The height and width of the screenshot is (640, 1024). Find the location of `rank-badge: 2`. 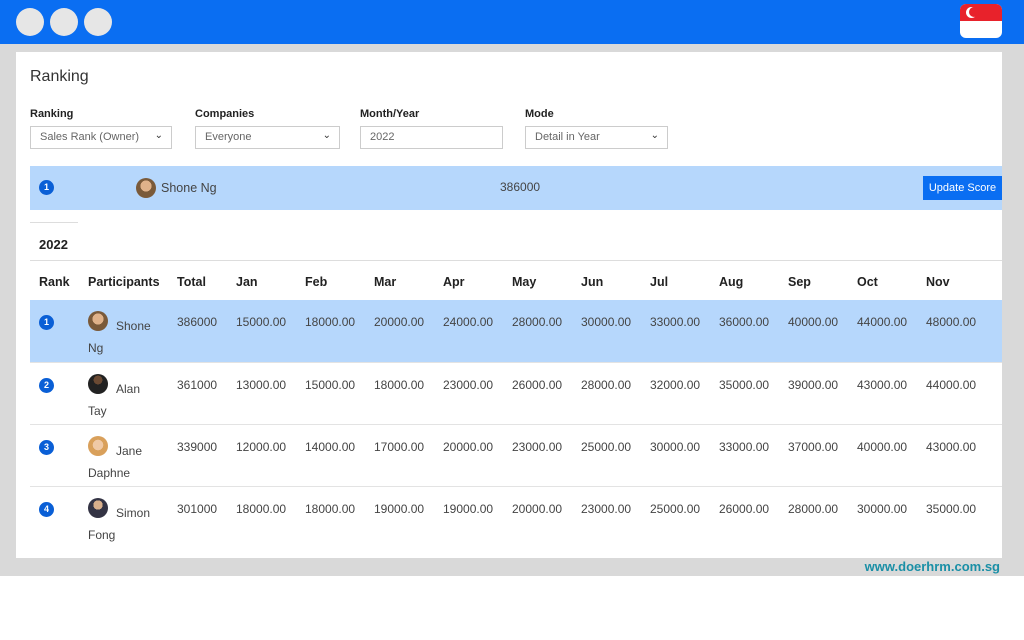

rank-badge: 2 is located at coordinates (46, 385).